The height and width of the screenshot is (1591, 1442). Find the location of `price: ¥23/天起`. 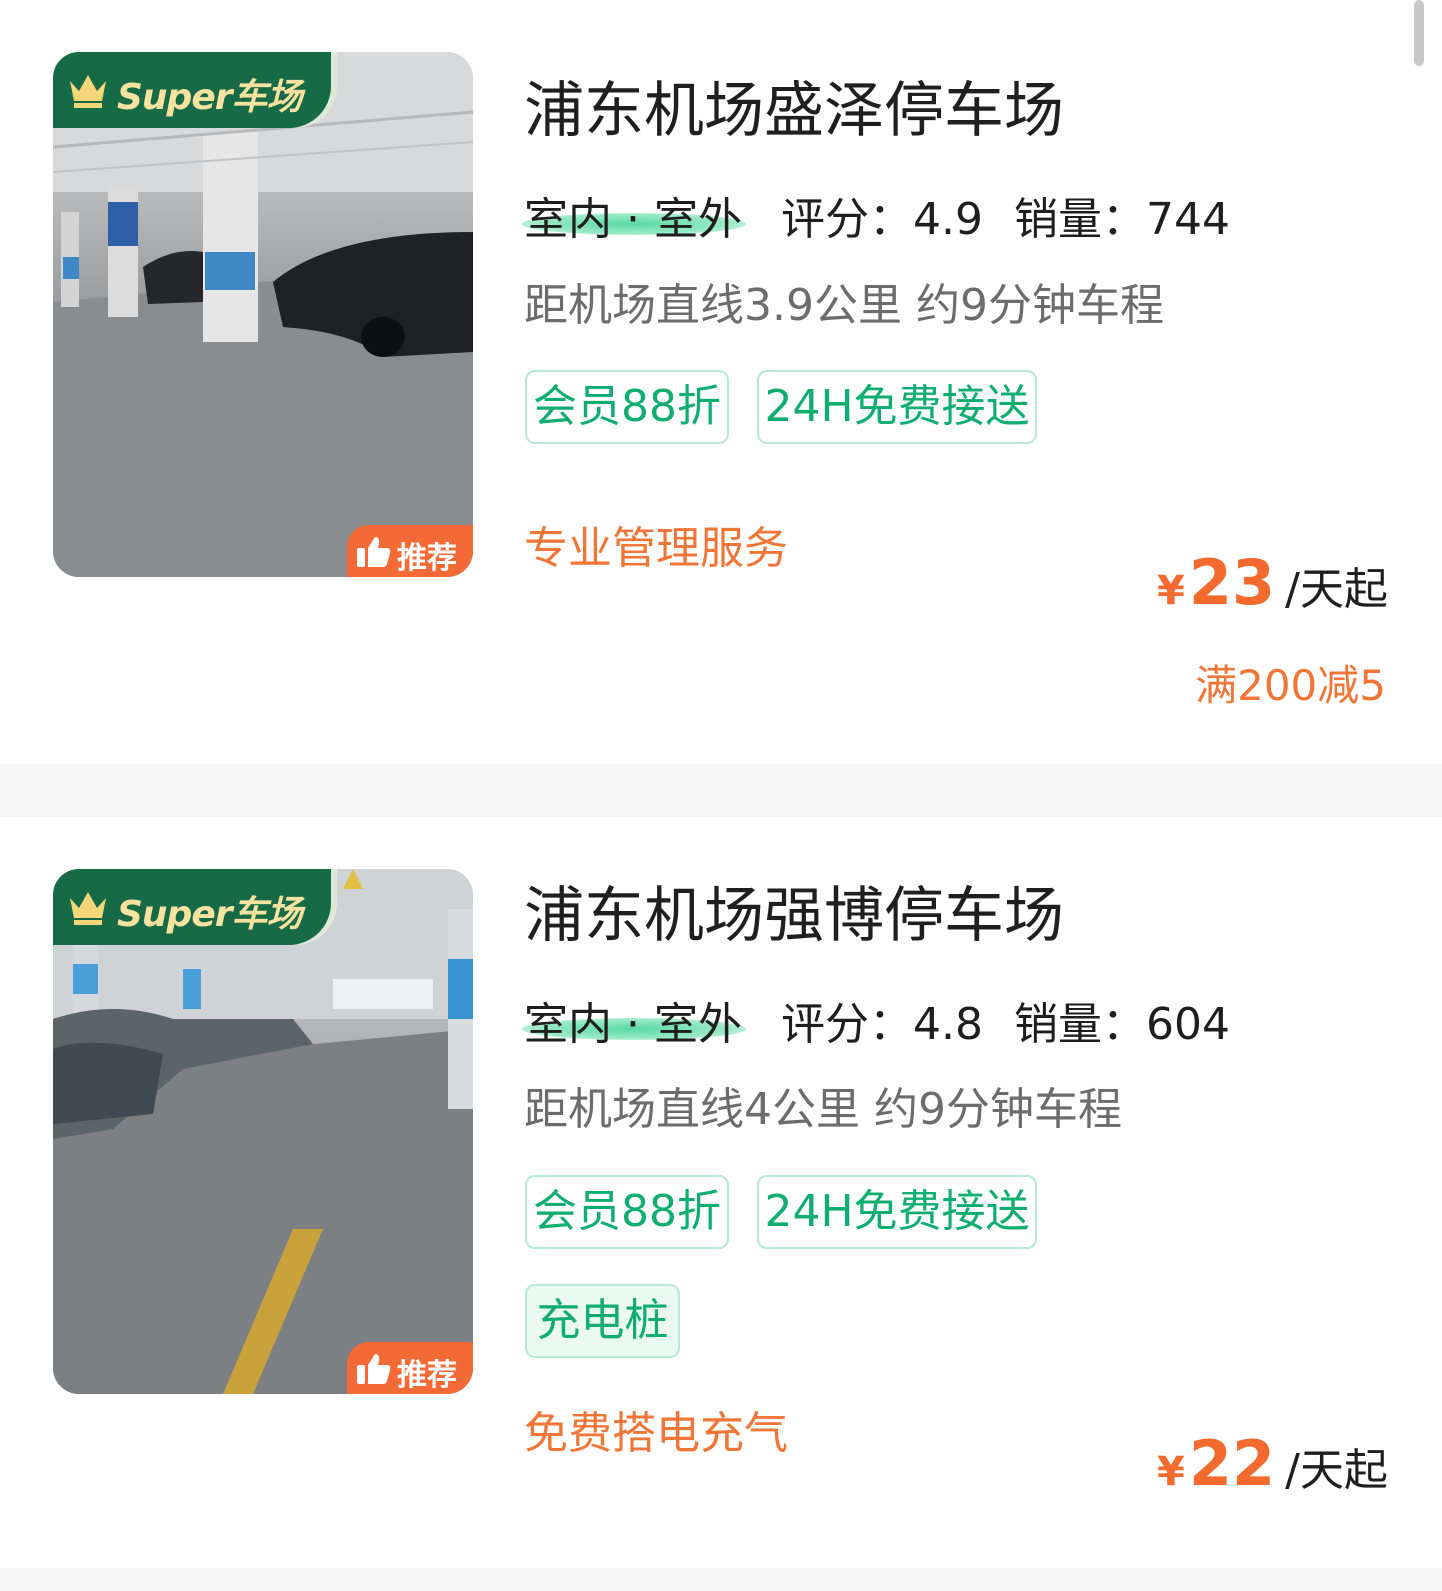

price: ¥23/天起 is located at coordinates (1272, 582).